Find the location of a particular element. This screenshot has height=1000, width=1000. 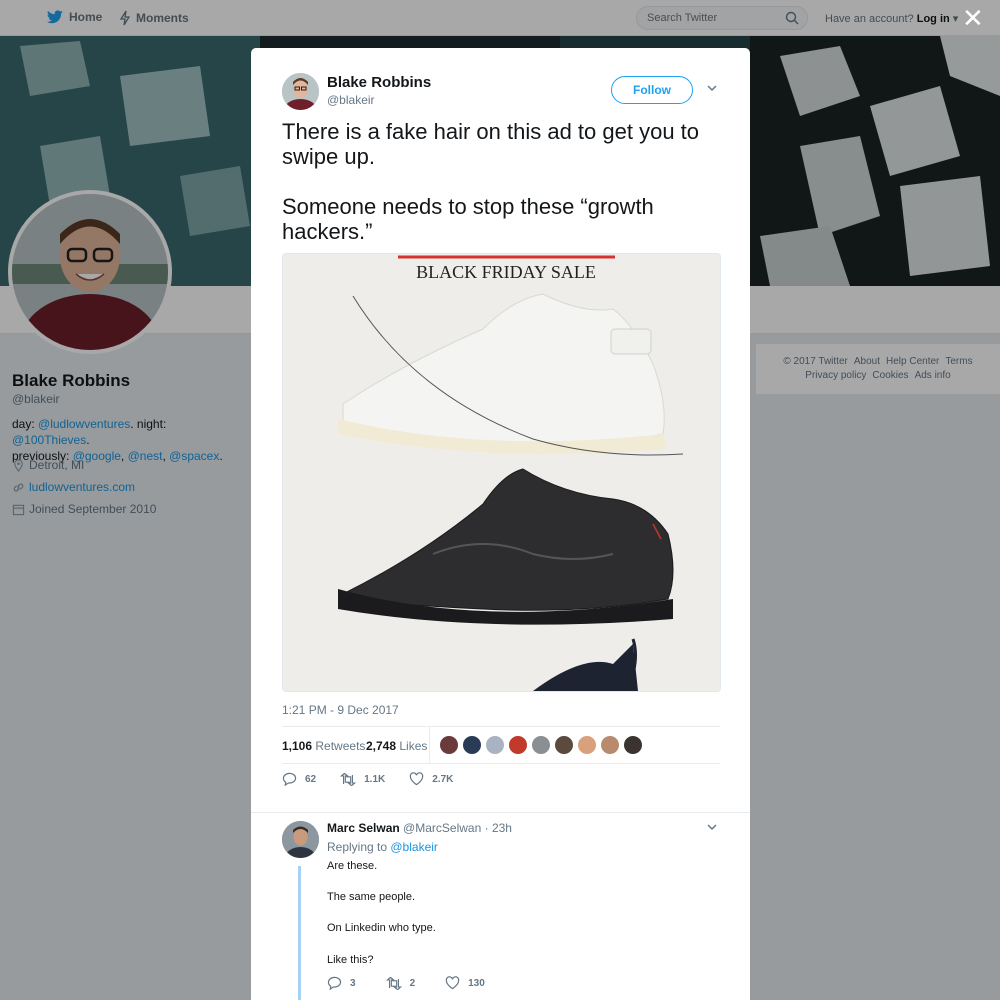

thread-line is located at coordinates (299, 933).